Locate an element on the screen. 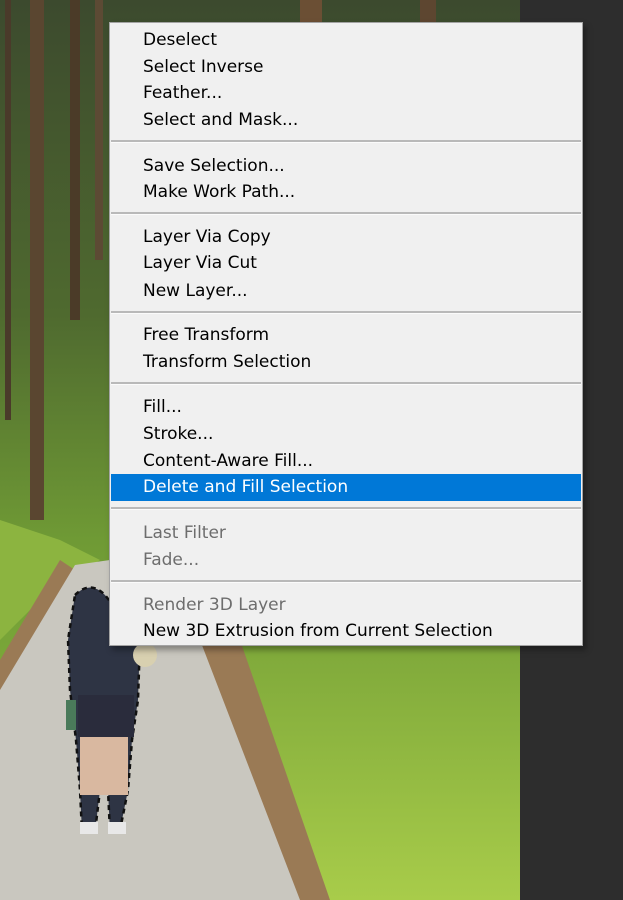 Image resolution: width=623 pixels, height=900 pixels. menu-item-render-3d-layer: Render 3D Layer is located at coordinates (214, 605).